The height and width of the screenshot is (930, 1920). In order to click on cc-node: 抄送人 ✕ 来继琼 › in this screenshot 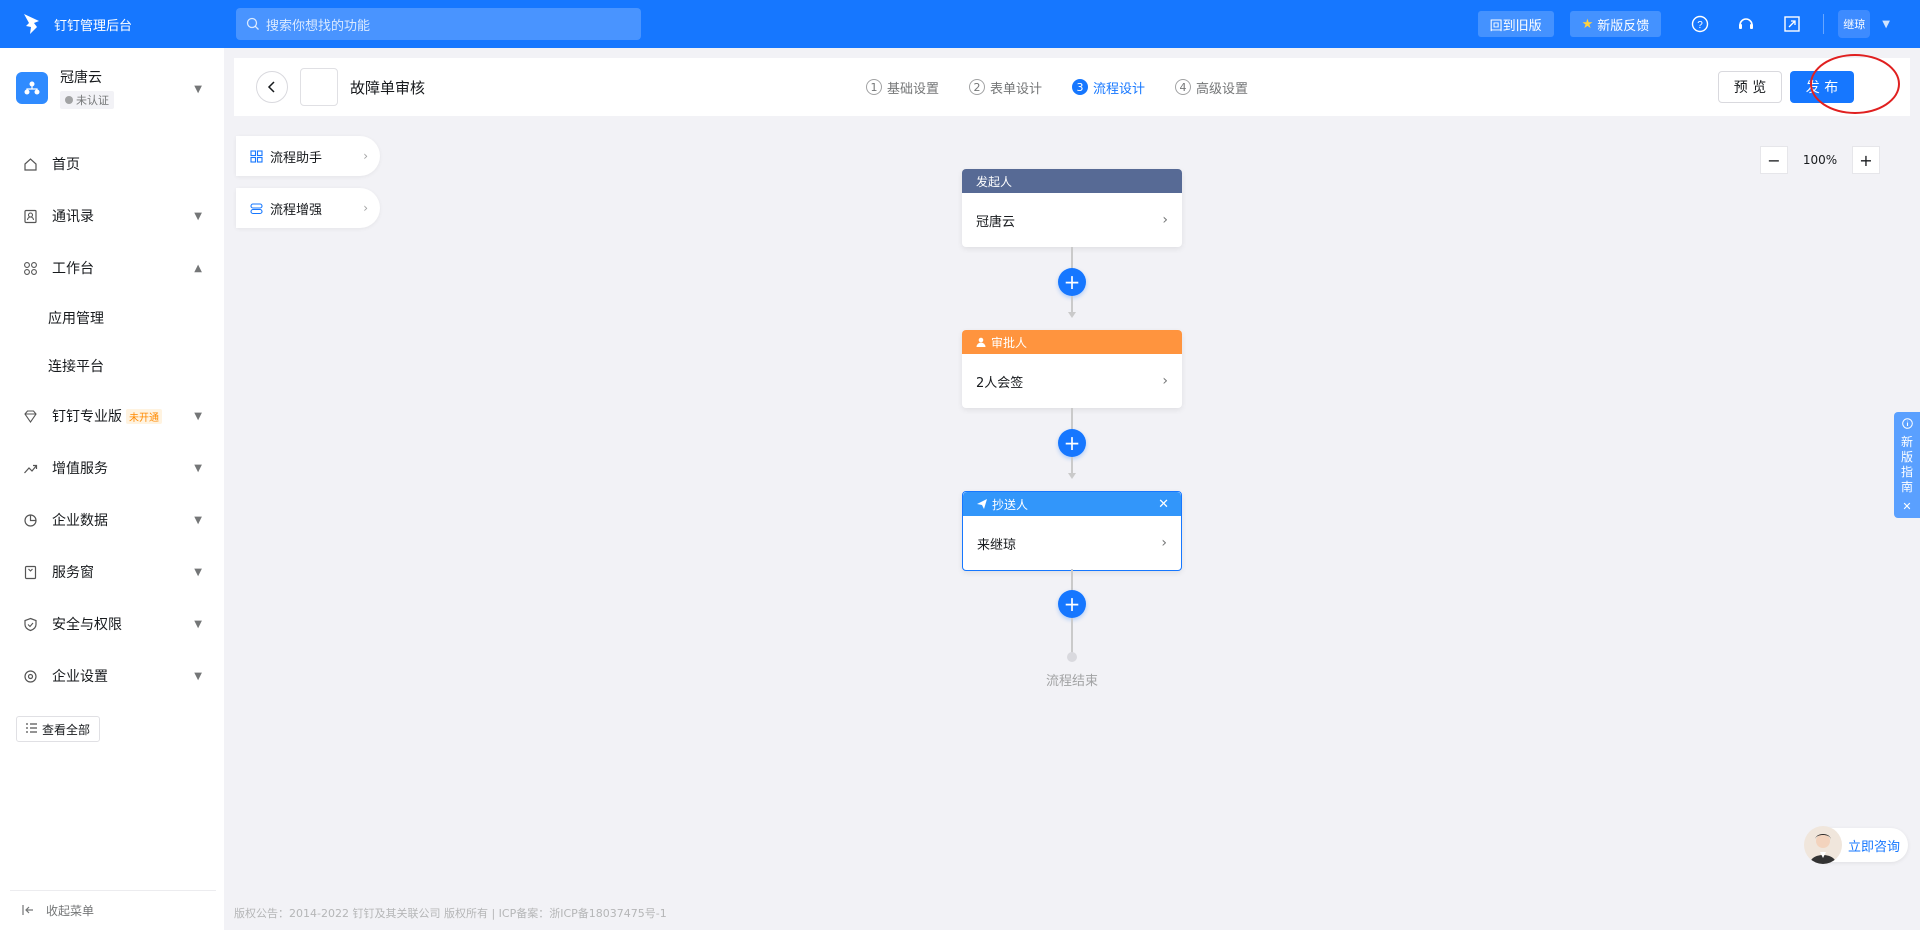, I will do `click(1072, 531)`.